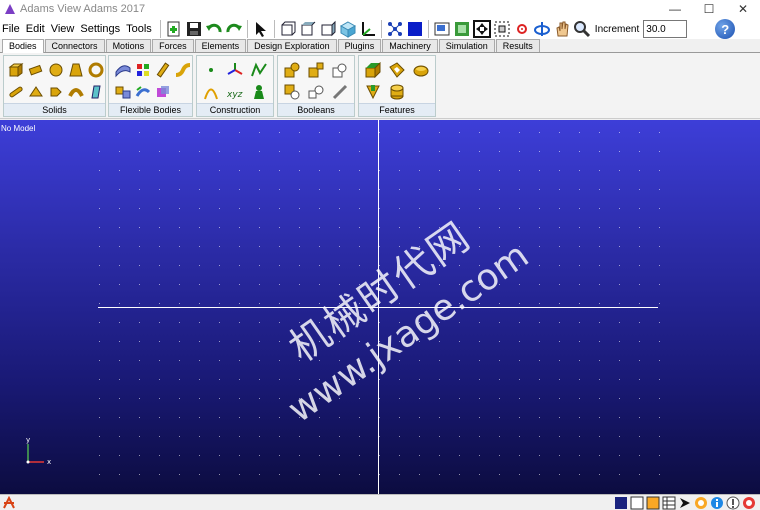  I want to click on hole-icon, so click(373, 92).